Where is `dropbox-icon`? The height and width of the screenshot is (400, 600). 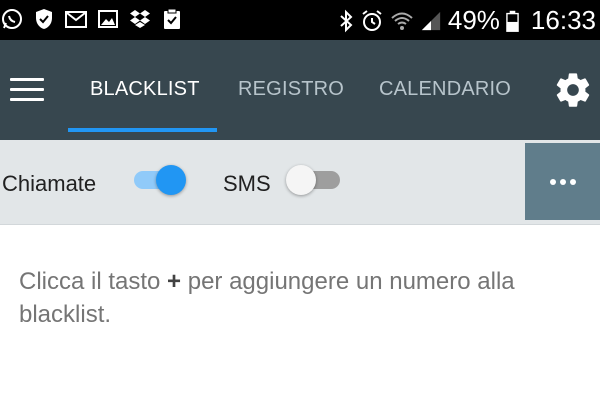
dropbox-icon is located at coordinates (140, 19).